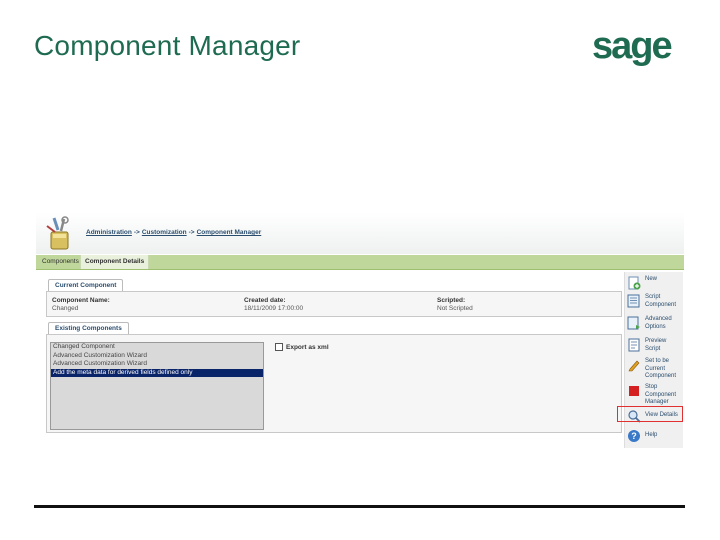 The height and width of the screenshot is (540, 720). I want to click on set-current-component-label: Set to be Current Component, so click(661, 368).